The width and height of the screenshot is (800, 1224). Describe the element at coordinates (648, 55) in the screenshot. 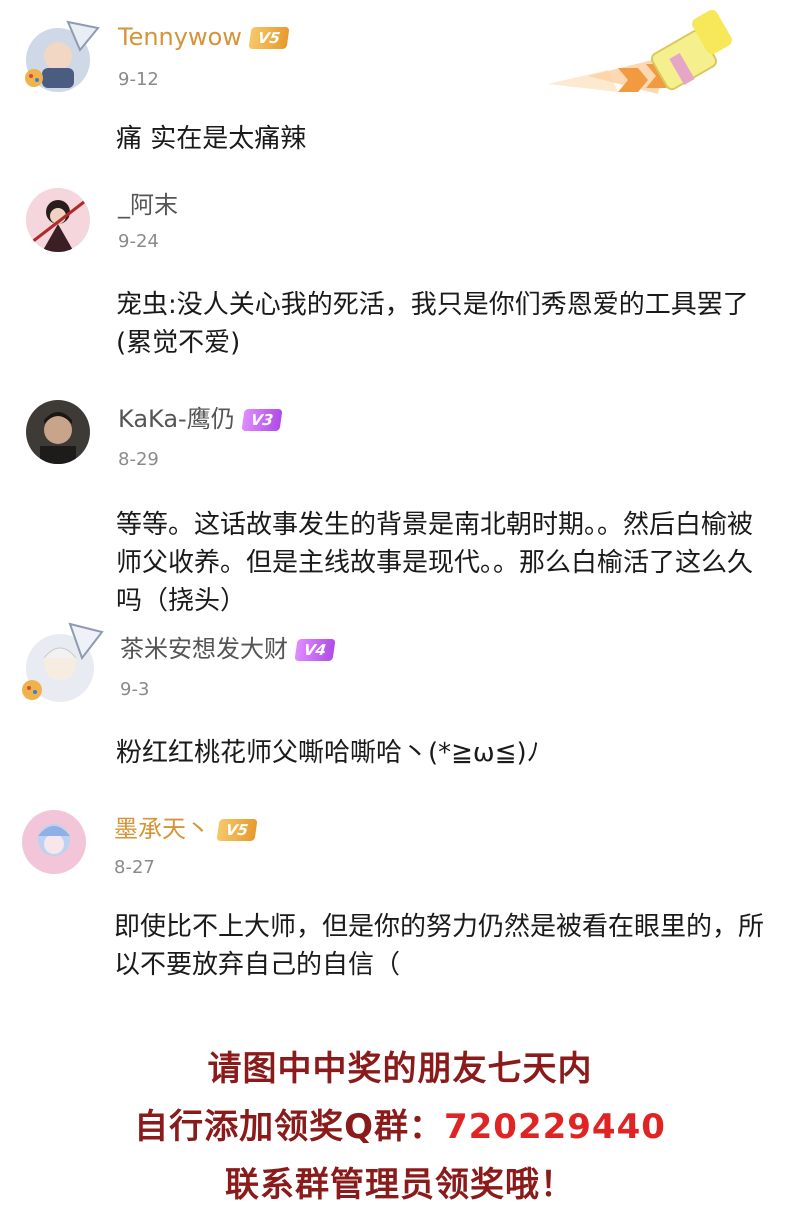

I see `paintbrush-decoration` at that location.